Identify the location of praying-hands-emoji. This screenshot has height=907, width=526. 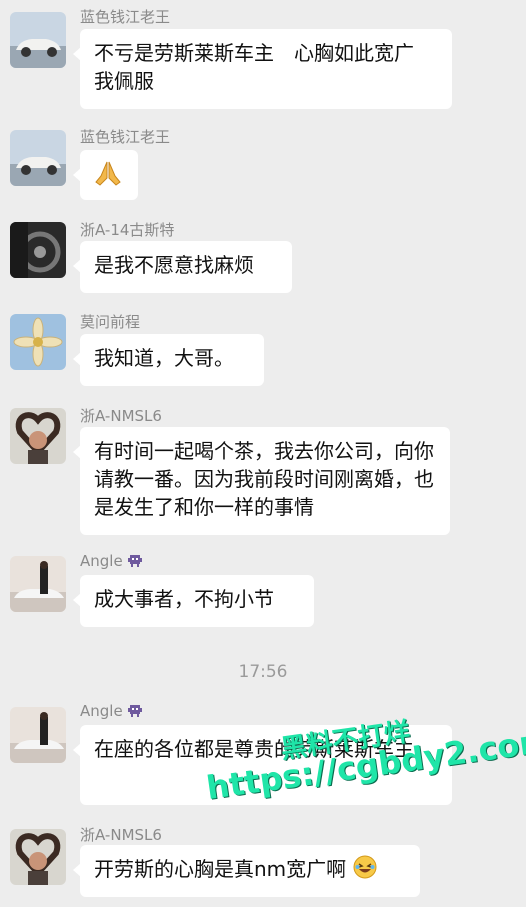
(108, 176).